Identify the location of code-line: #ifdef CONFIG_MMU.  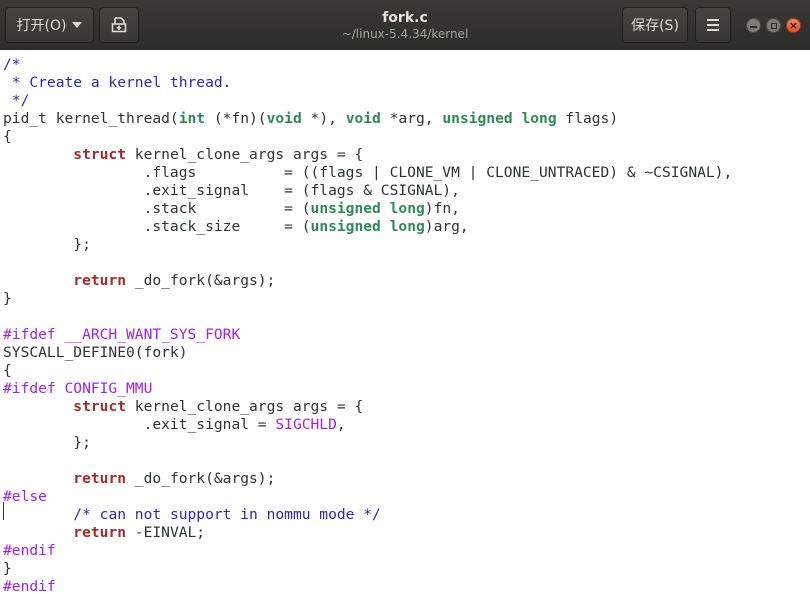
(367, 389).